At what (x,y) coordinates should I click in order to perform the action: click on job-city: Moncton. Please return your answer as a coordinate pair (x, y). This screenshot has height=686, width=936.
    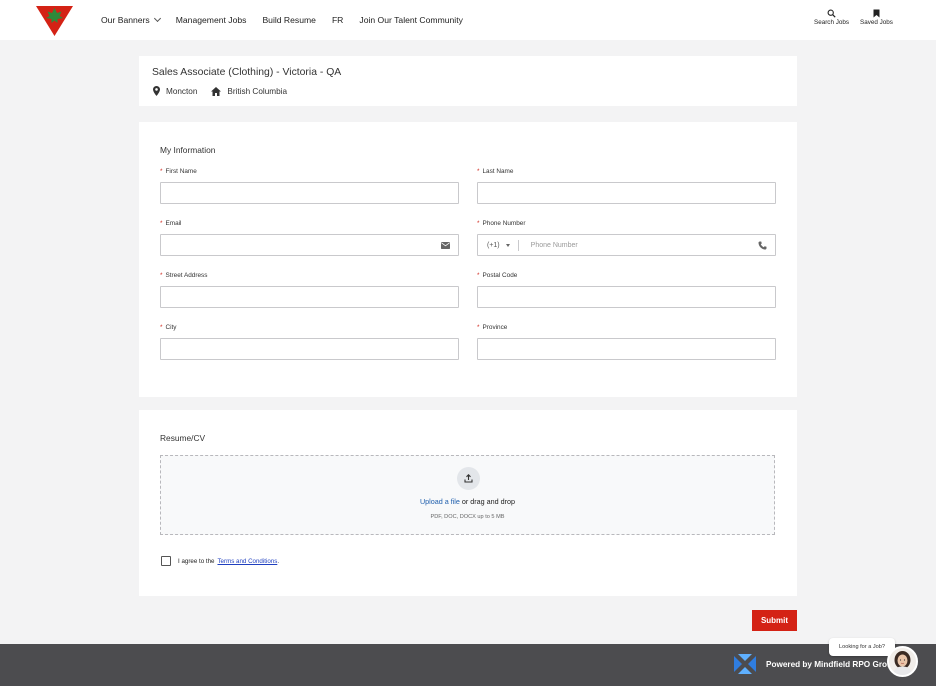
    Looking at the image, I should click on (175, 91).